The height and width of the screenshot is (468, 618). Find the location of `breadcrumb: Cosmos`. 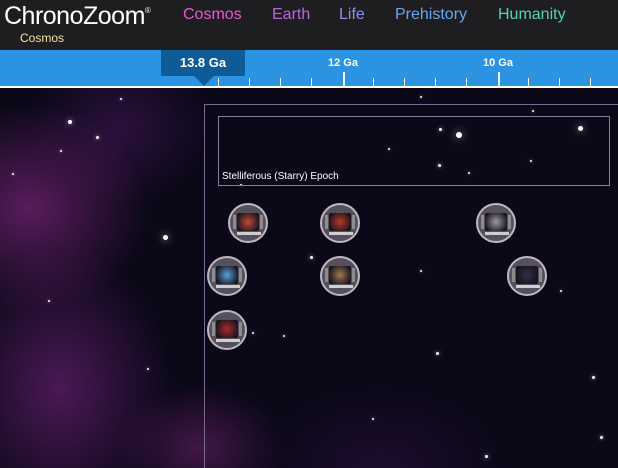

breadcrumb: Cosmos is located at coordinates (42, 38).